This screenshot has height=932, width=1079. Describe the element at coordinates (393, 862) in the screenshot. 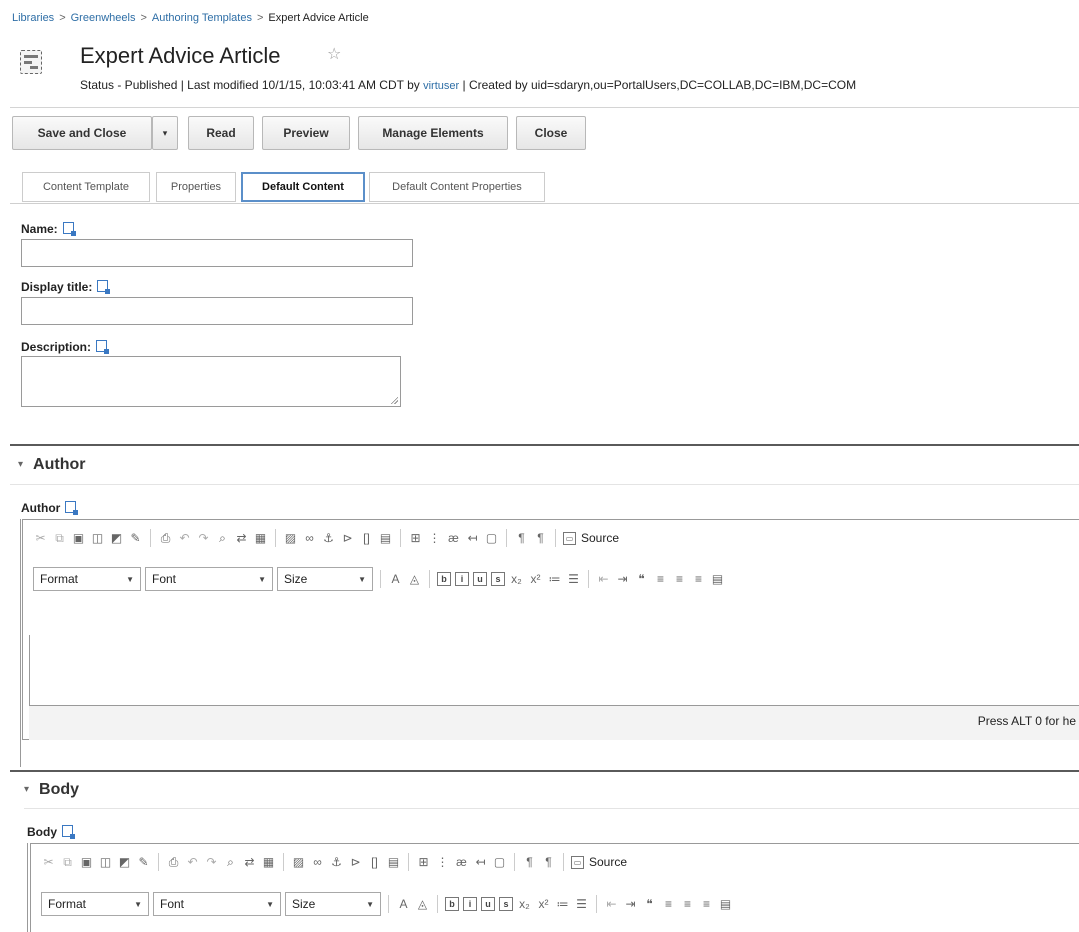

I see `component-icon: ▤` at that location.